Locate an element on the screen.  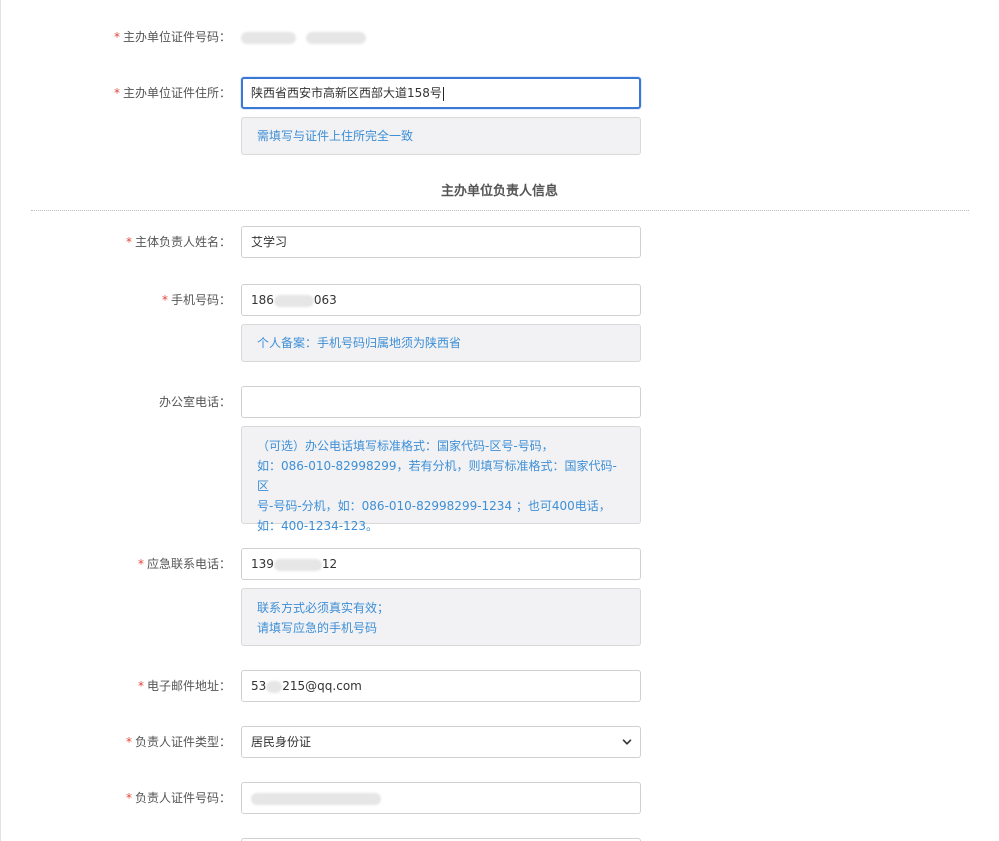
org-address-label: * 主办单位证件住所： is located at coordinates (172, 93).